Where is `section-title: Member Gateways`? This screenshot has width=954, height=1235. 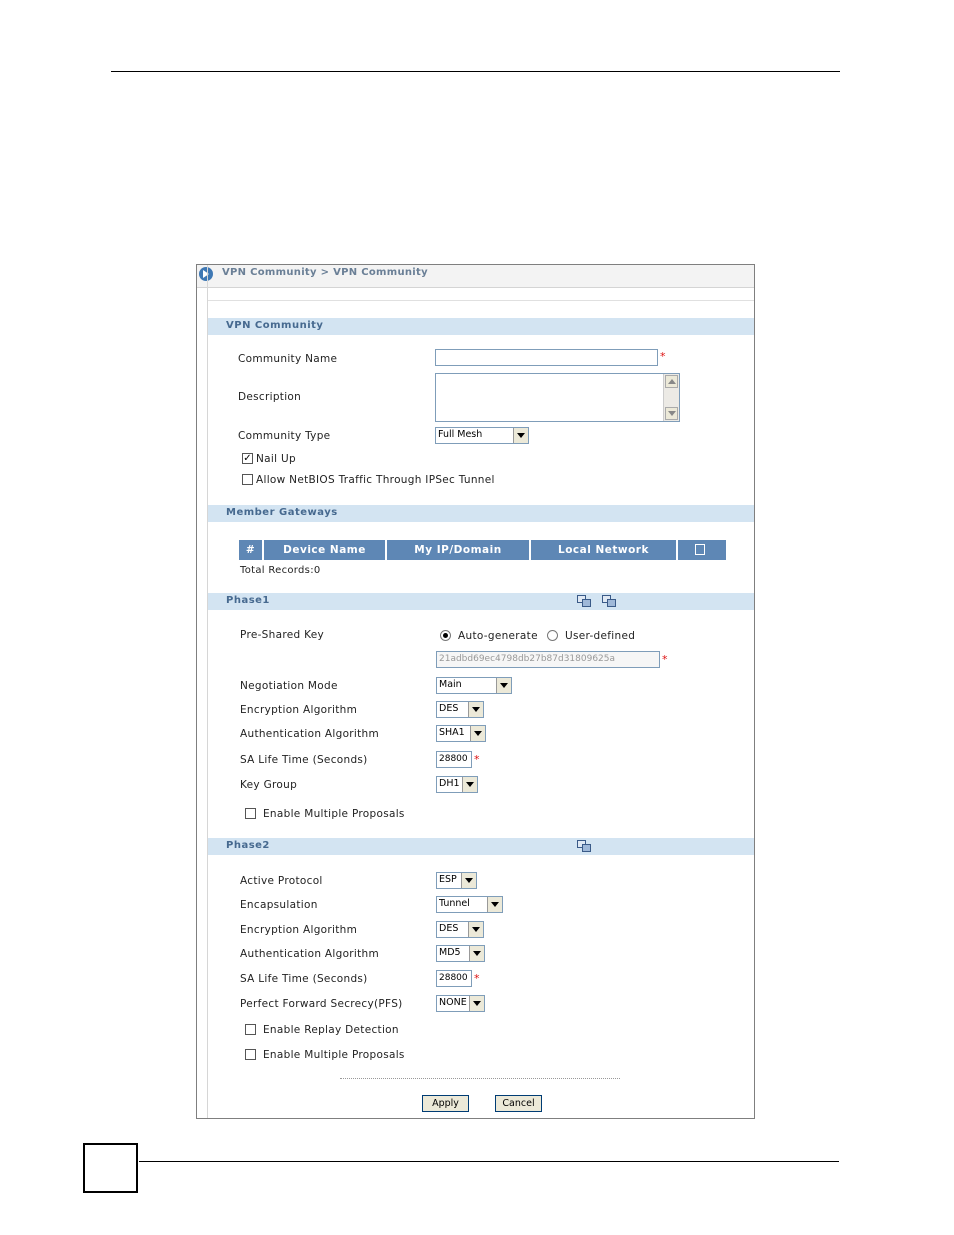
section-title: Member Gateways is located at coordinates (282, 512).